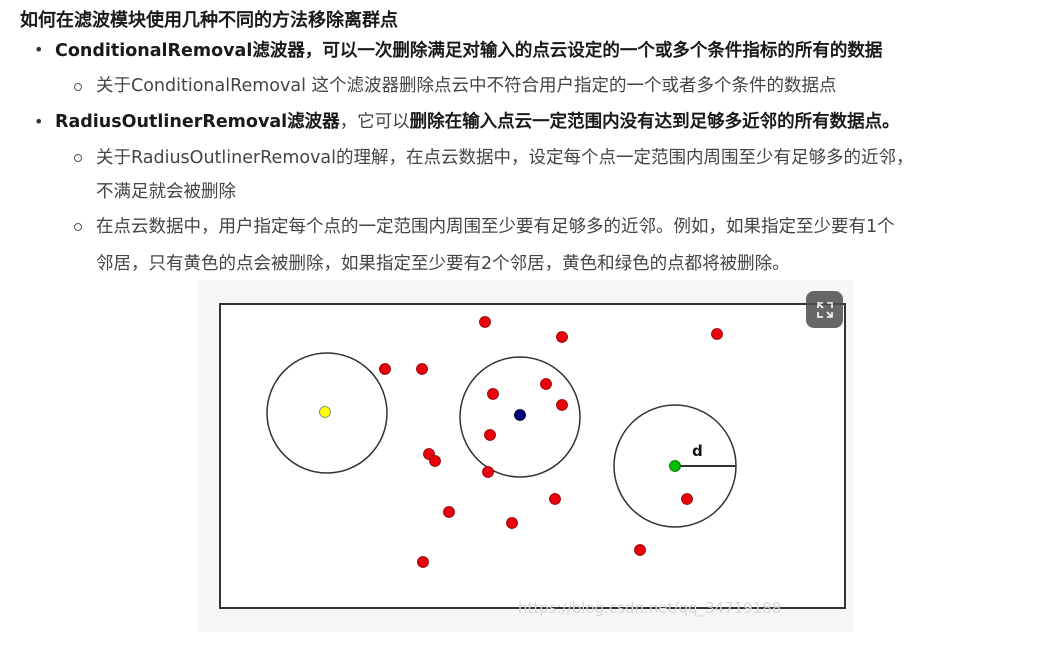  I want to click on blue-point, so click(520, 415).